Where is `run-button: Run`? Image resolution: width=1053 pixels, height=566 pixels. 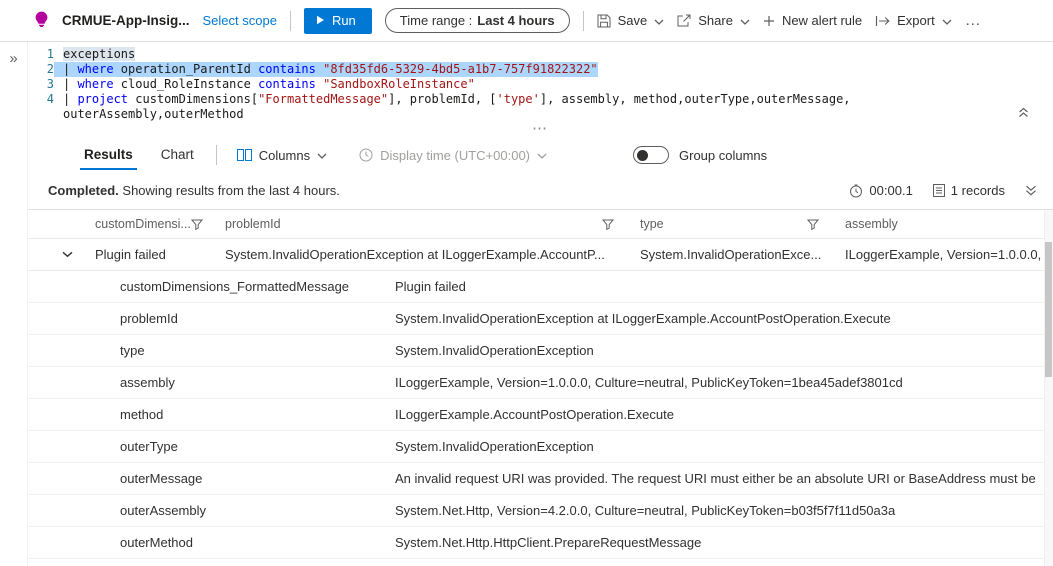 run-button: Run is located at coordinates (337, 20).